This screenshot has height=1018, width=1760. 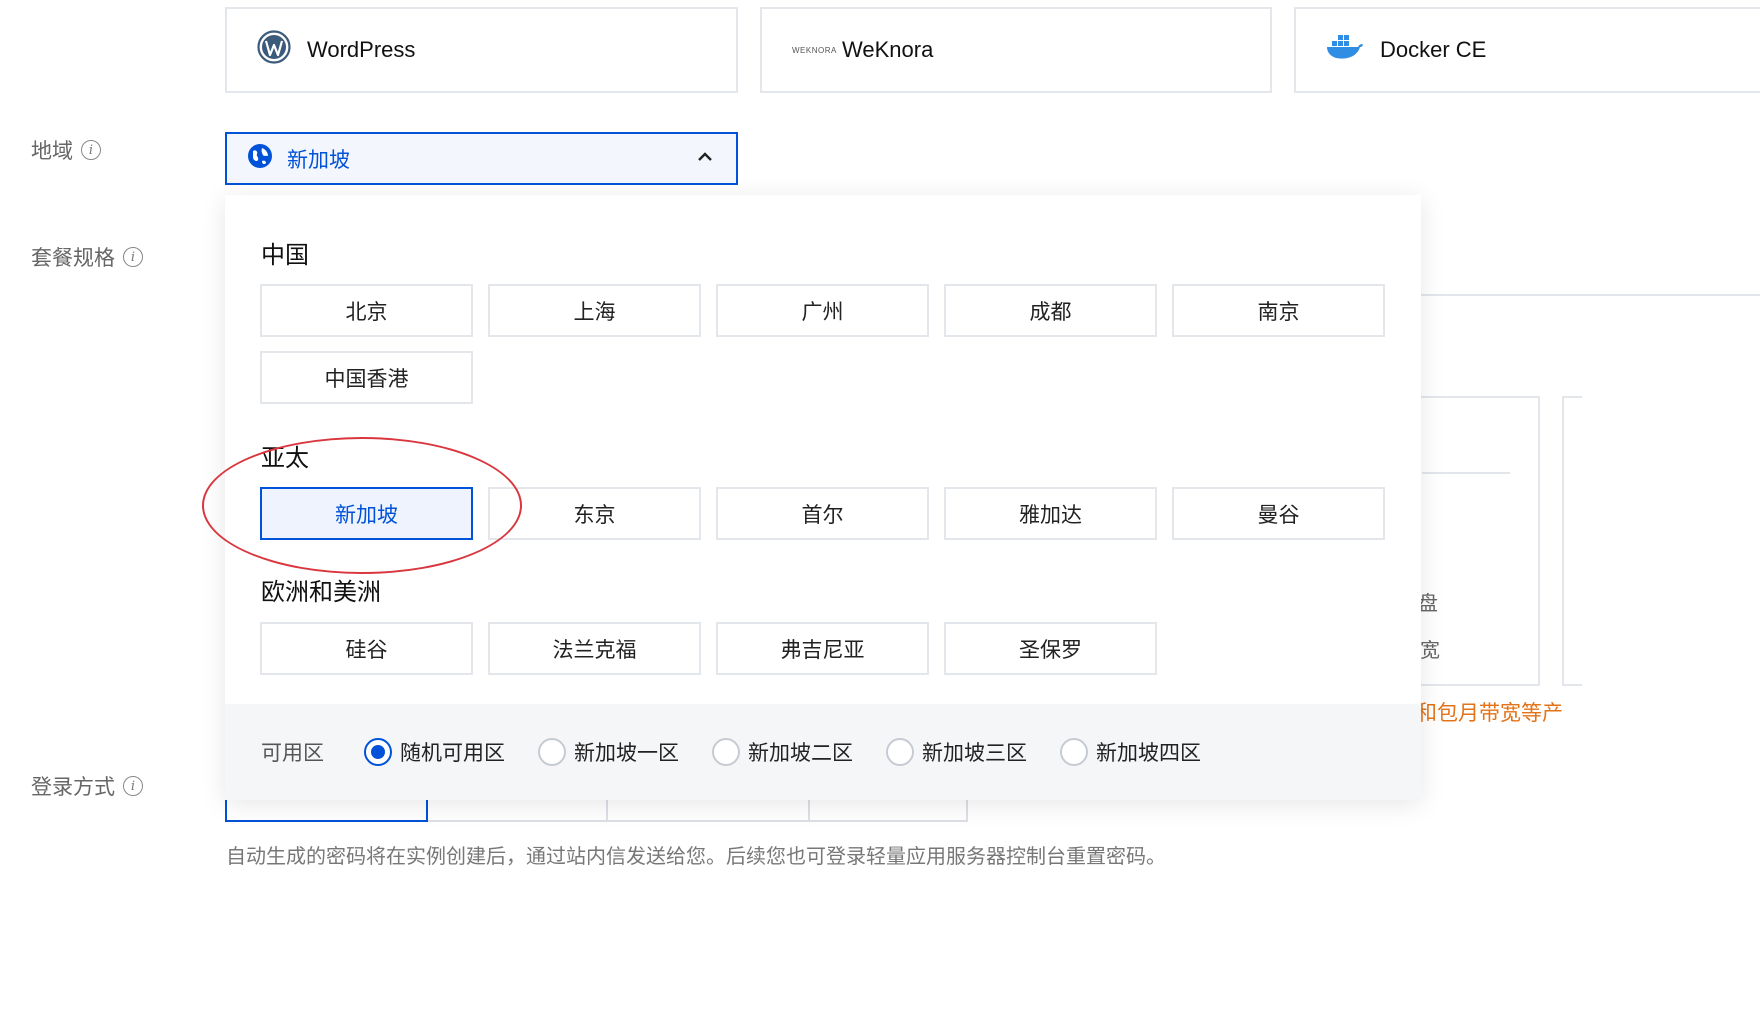 What do you see at coordinates (974, 753) in the screenshot?
I see `zone-option-label: 新加坡三区` at bounding box center [974, 753].